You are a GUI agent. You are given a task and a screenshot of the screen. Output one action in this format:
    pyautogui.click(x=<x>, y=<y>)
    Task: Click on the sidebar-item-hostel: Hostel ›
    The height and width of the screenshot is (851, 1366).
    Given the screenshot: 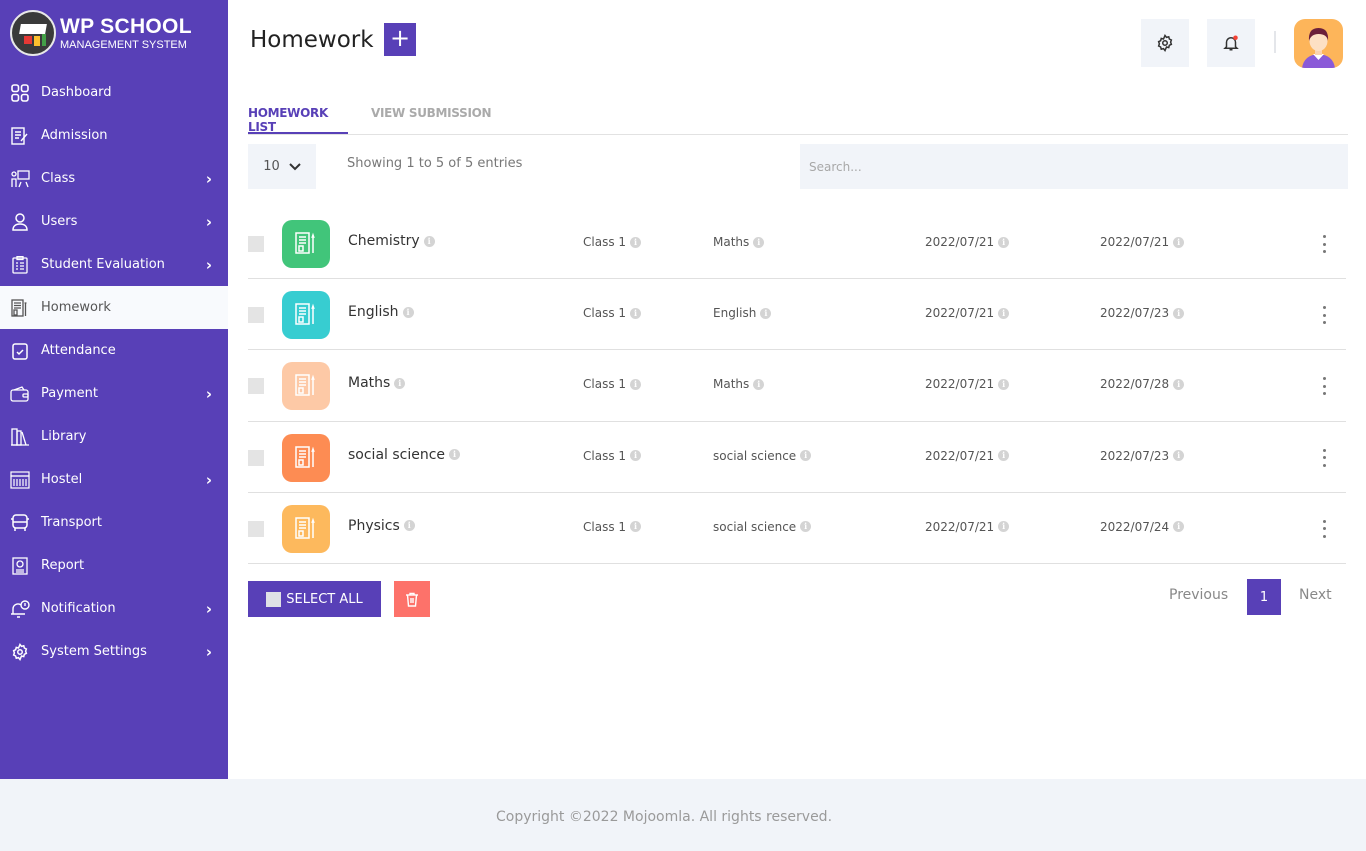 What is the action you would take?
    pyautogui.click(x=114, y=479)
    